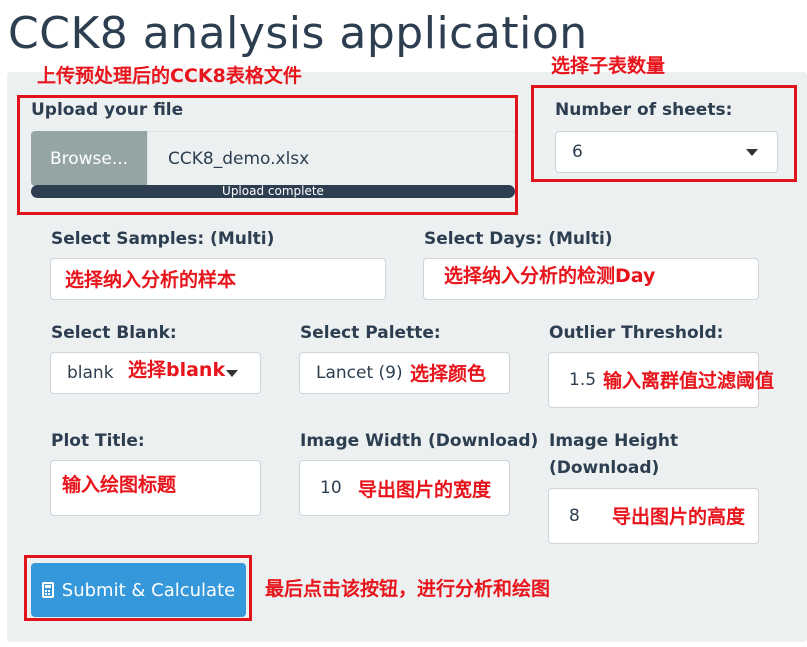 Image resolution: width=807 pixels, height=647 pixels. Describe the element at coordinates (419, 441) in the screenshot. I see `image-width-label: Image Width (Download)` at that location.